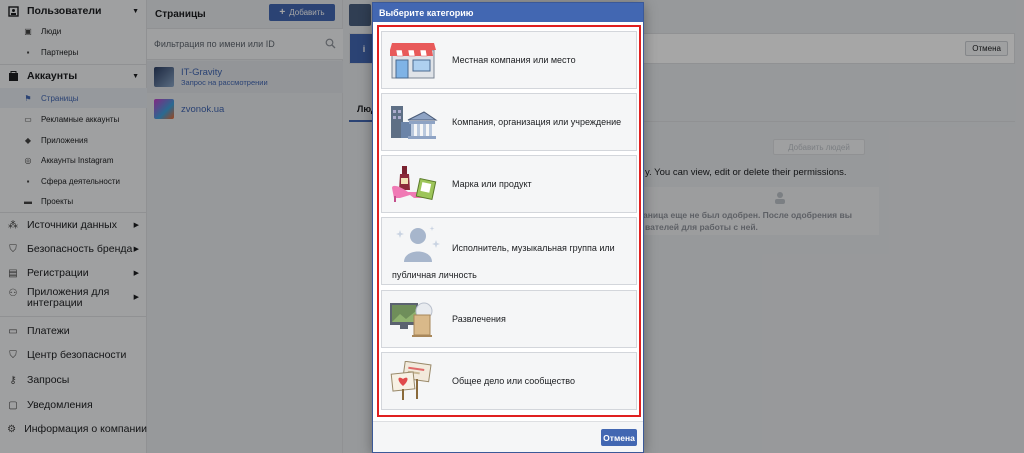  I want to click on entertainment-icon, so click(411, 319).